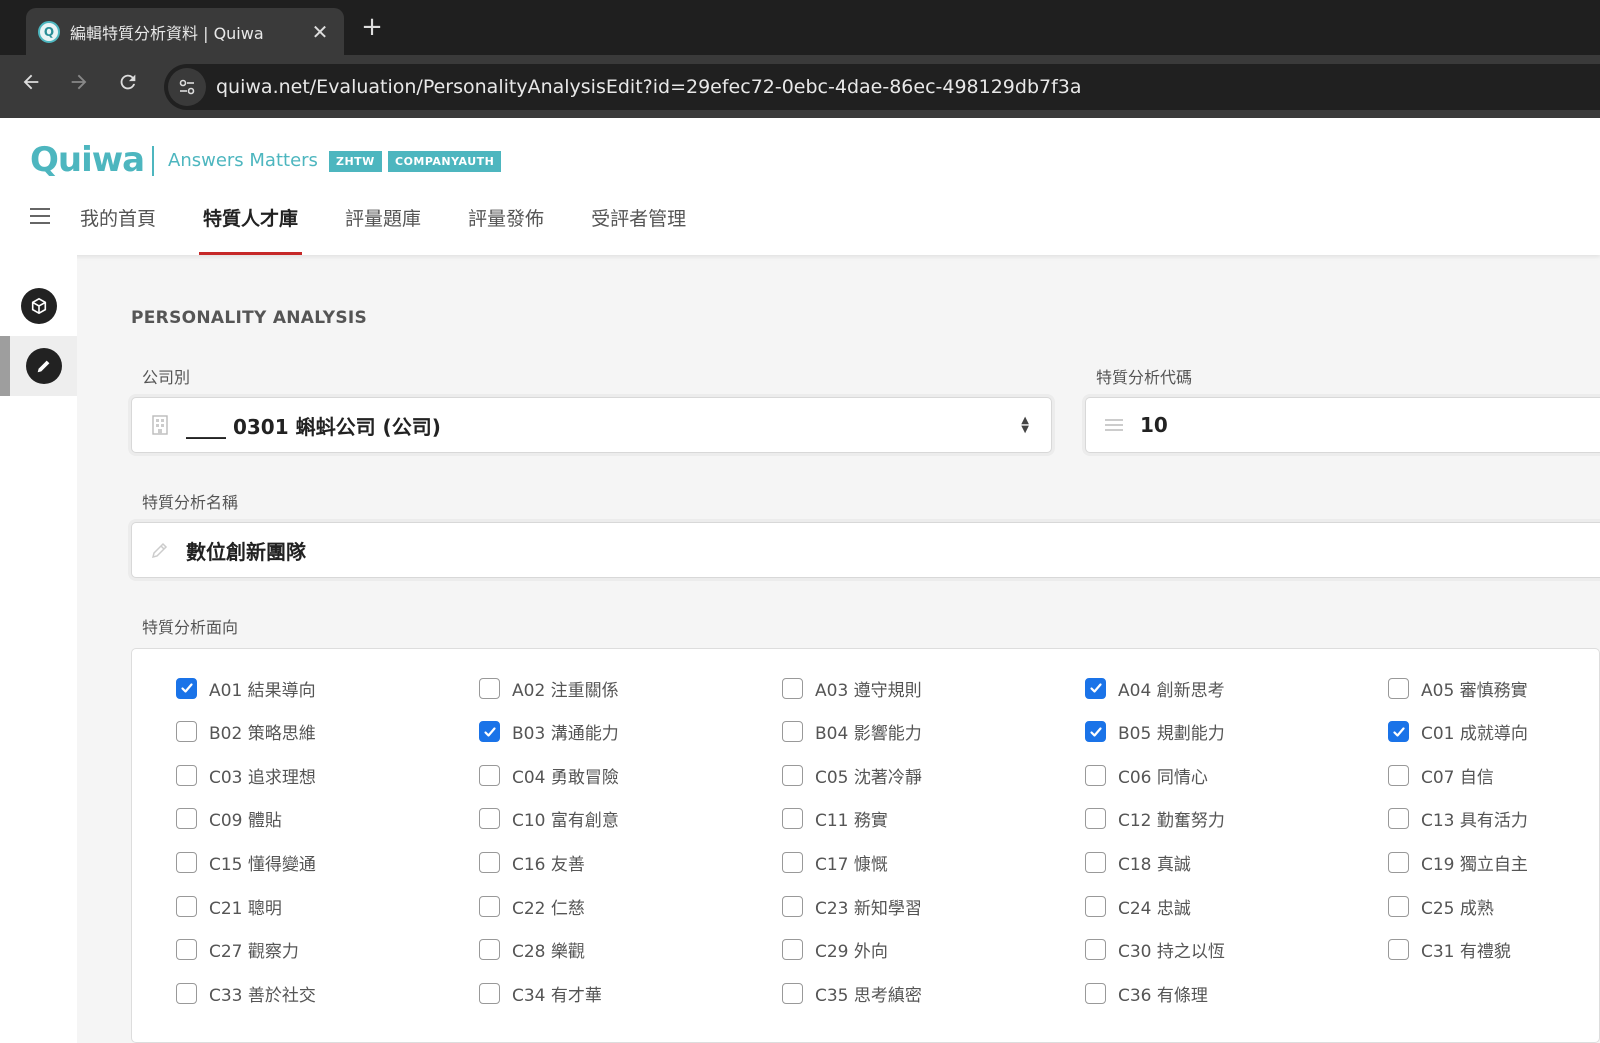 The height and width of the screenshot is (1043, 1600). What do you see at coordinates (128, 86) in the screenshot?
I see `reload-icon` at bounding box center [128, 86].